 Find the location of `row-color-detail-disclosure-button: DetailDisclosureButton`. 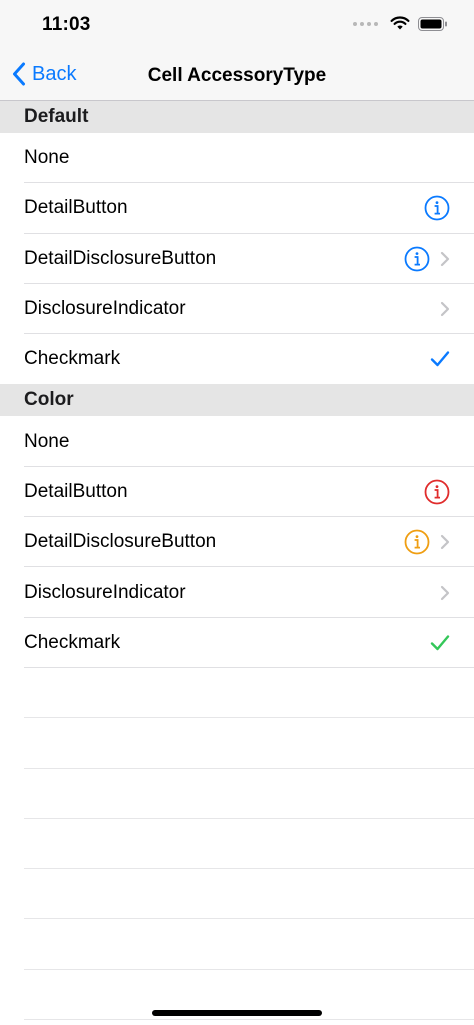

row-color-detail-disclosure-button: DetailDisclosureButton is located at coordinates (237, 542).